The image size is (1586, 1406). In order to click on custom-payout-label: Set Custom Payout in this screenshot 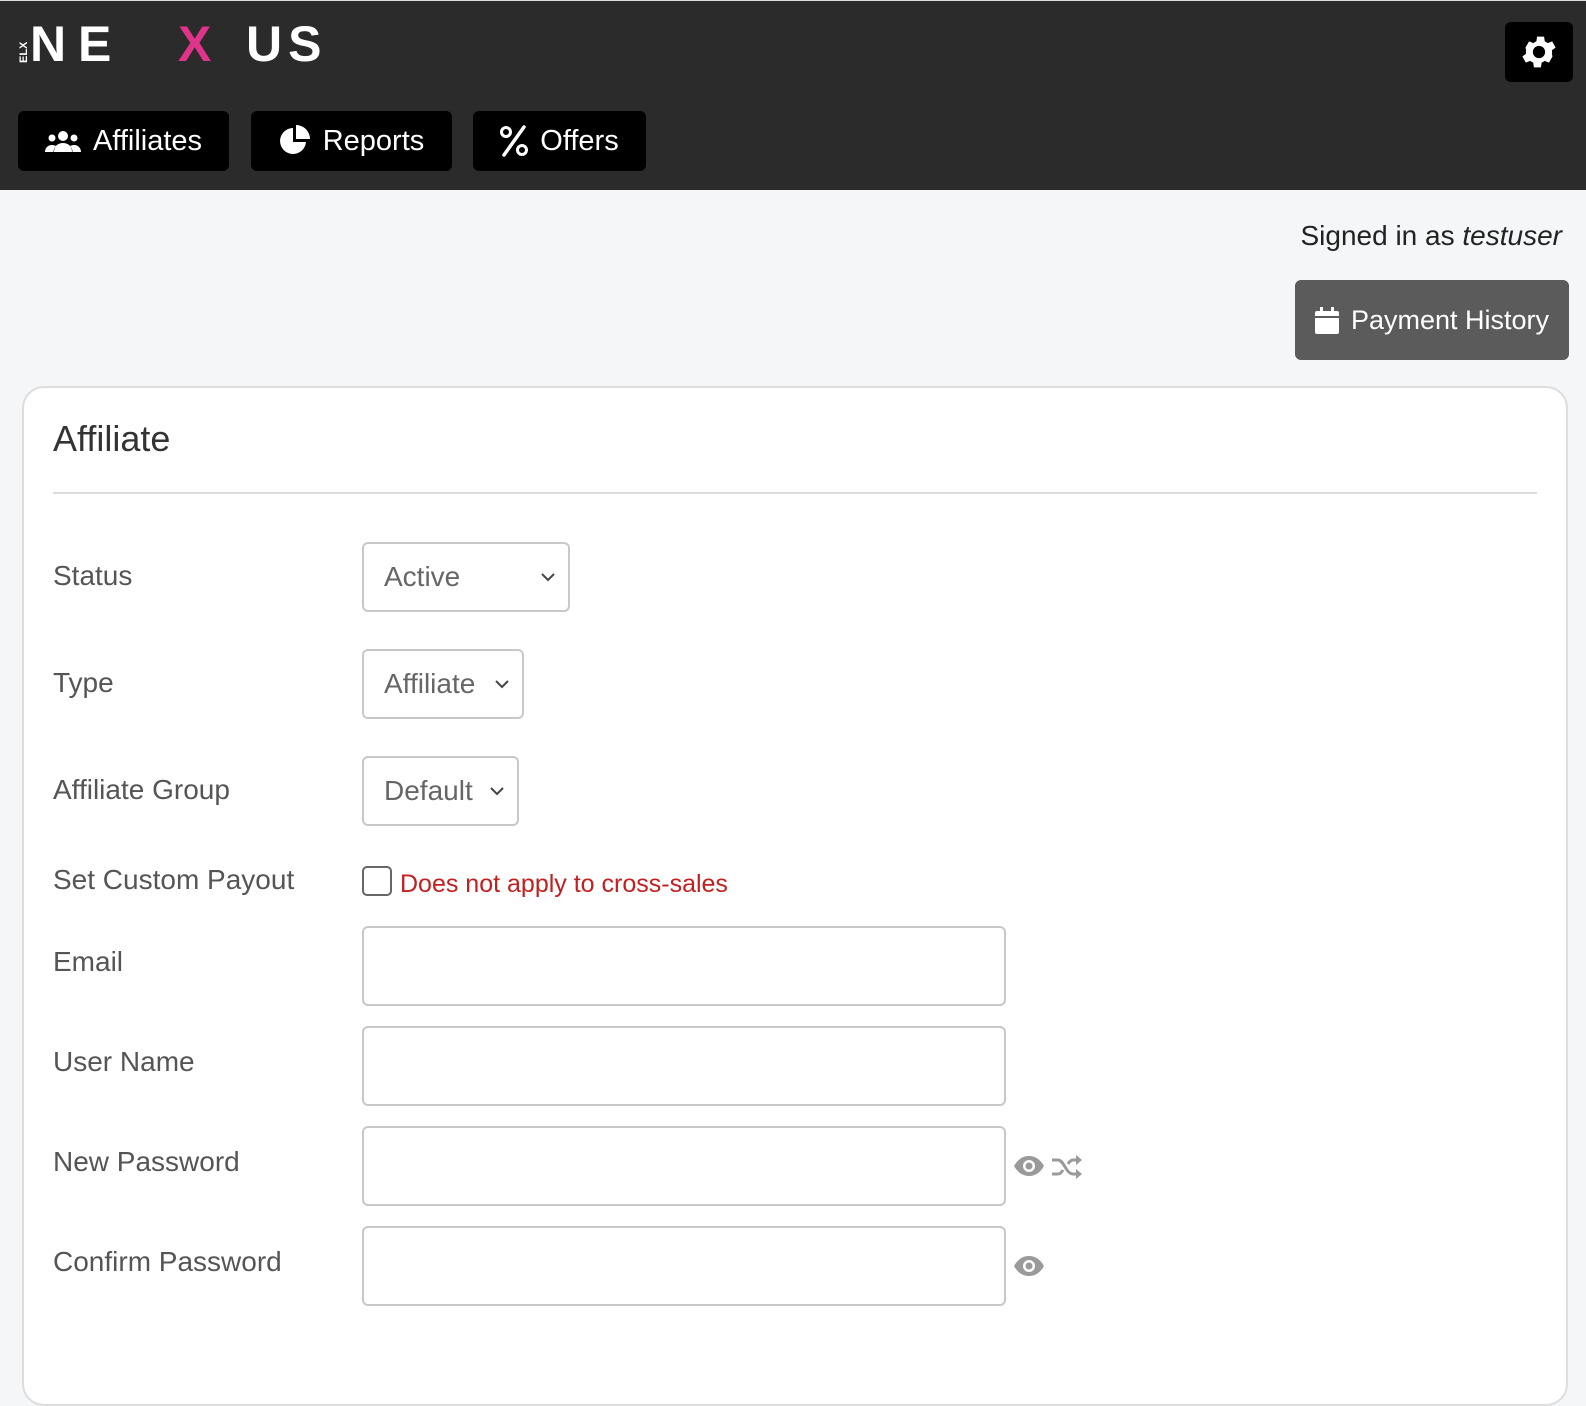, I will do `click(174, 879)`.